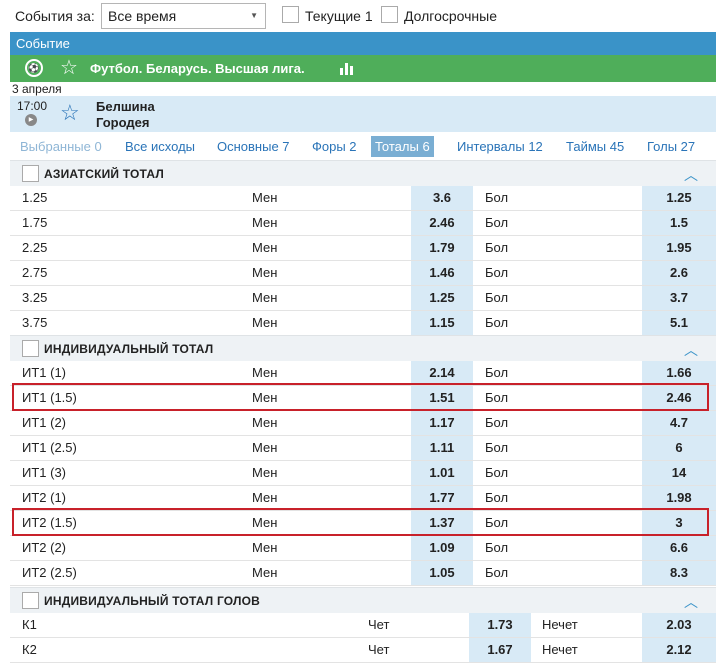  I want to click on market-row: 2.75 Мен 1.46 Бол 2.6, so click(363, 273).